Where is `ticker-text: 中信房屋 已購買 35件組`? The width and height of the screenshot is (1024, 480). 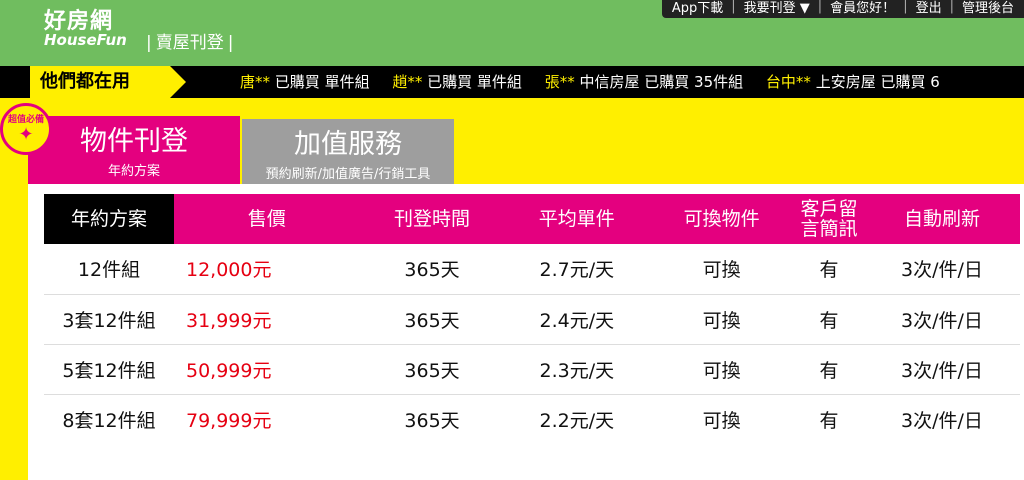
ticker-text: 中信房屋 已購買 35件組 is located at coordinates (661, 82).